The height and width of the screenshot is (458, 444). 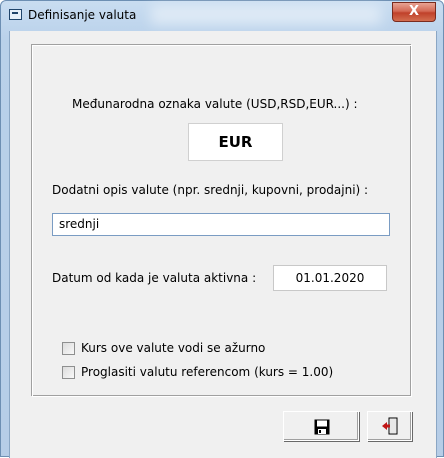 What do you see at coordinates (235, 142) in the screenshot?
I see `currency-code-field: EUR` at bounding box center [235, 142].